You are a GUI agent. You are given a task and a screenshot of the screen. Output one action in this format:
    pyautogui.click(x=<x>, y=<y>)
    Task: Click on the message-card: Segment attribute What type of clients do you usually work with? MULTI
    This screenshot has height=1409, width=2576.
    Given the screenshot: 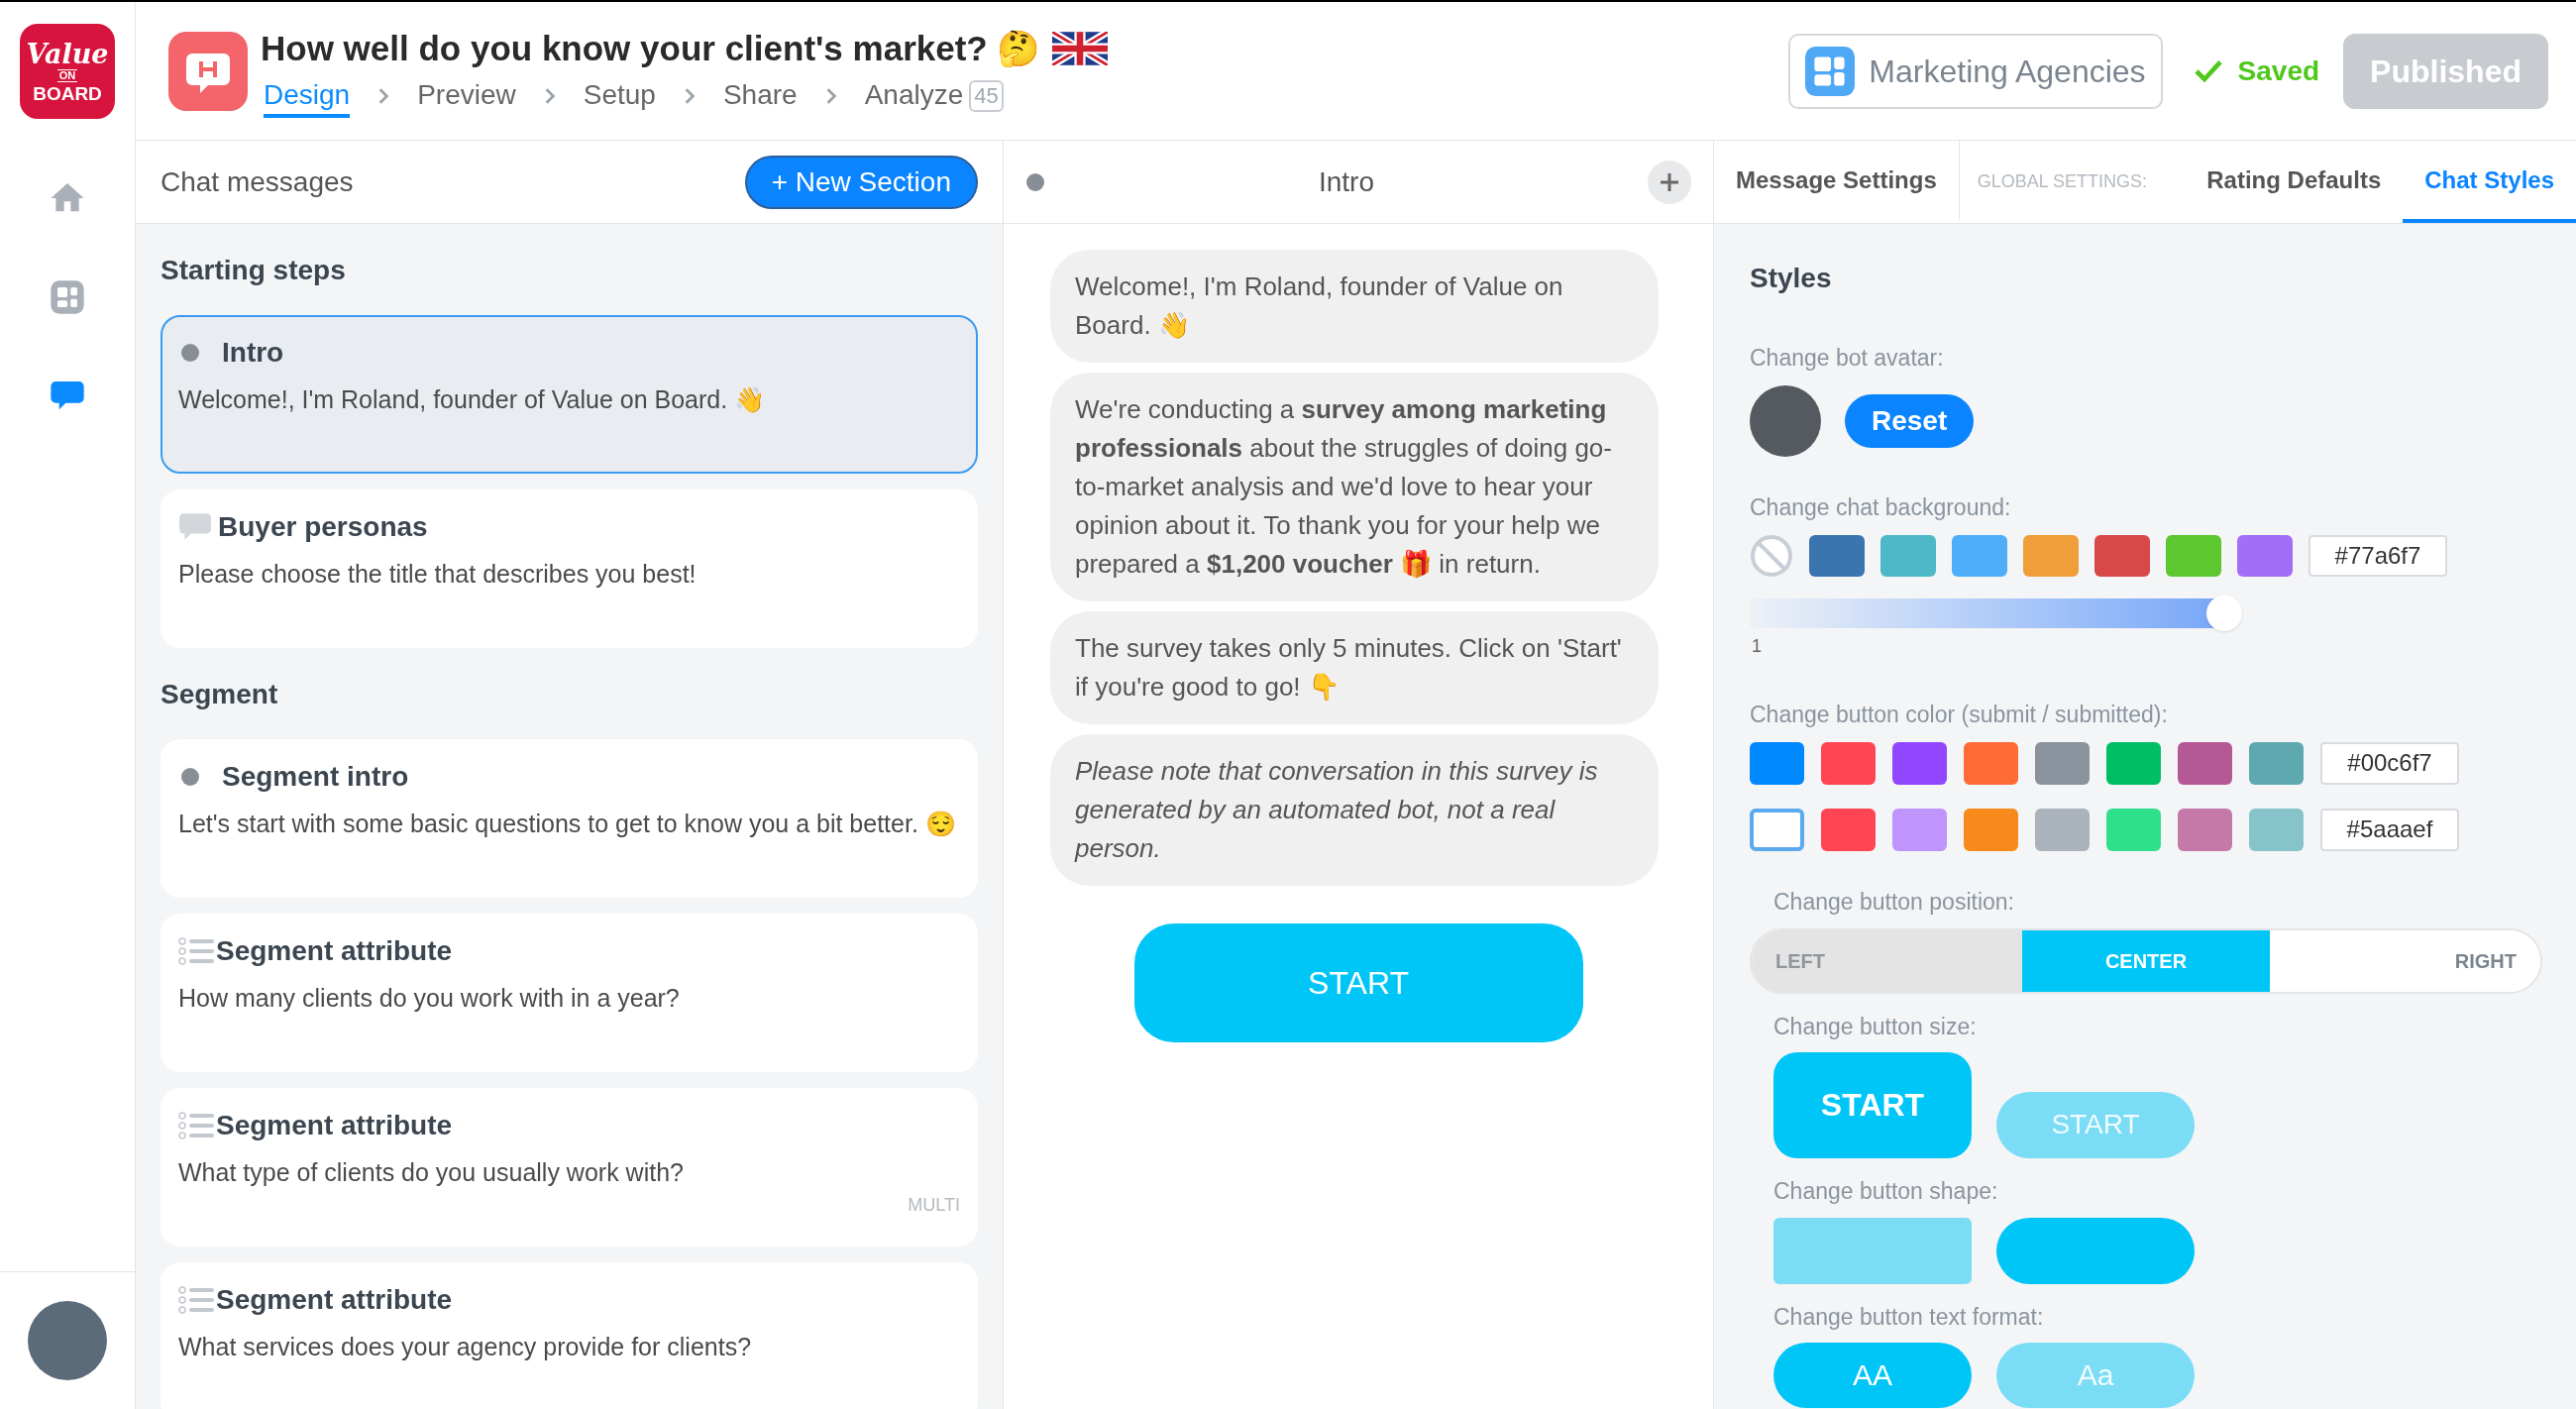 What is the action you would take?
    pyautogui.click(x=570, y=1167)
    